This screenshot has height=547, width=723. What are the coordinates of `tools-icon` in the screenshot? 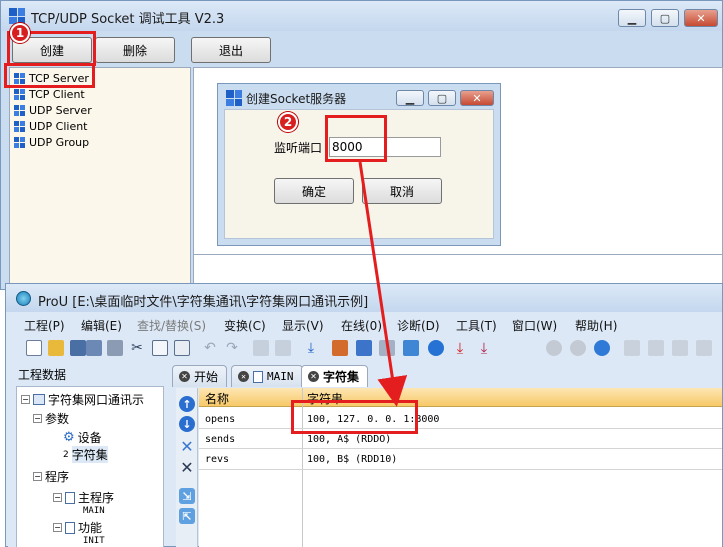 It's located at (411, 348).